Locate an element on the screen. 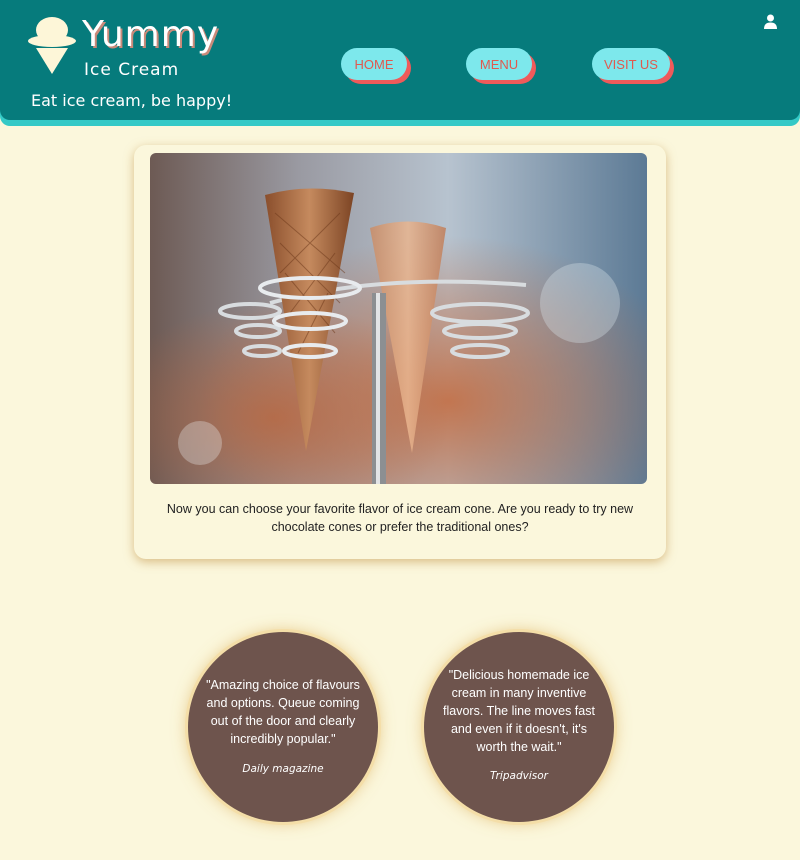 The width and height of the screenshot is (800, 860). nav-visit-us-button: VISIT US is located at coordinates (631, 64).